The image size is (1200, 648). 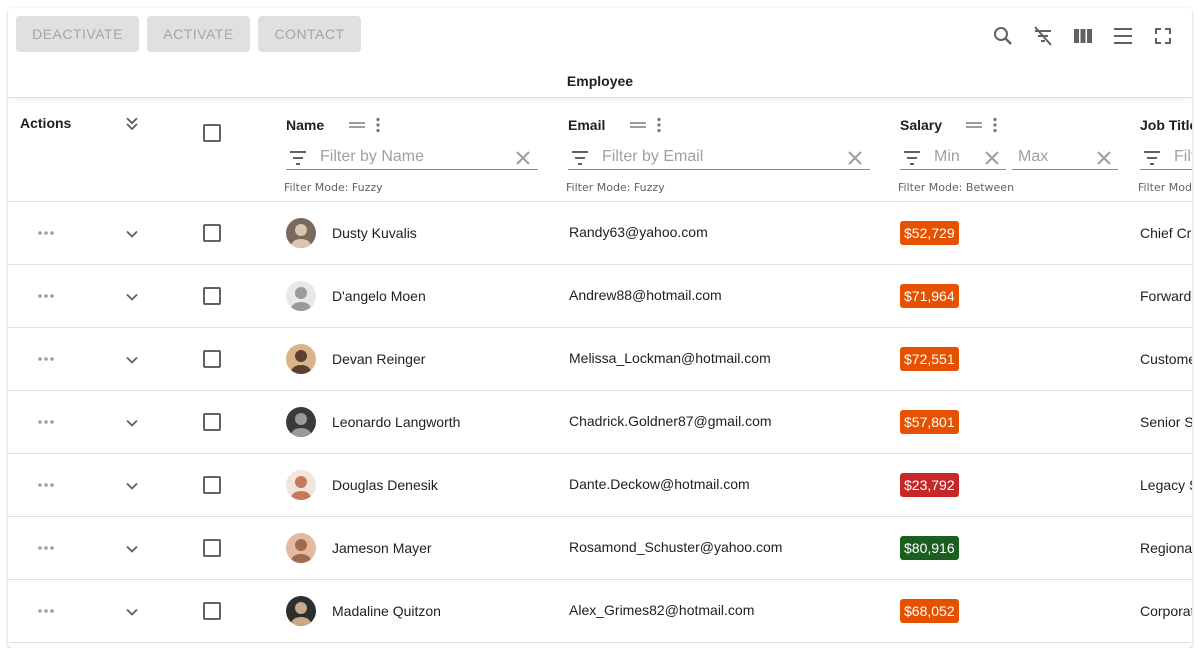 What do you see at coordinates (77, 34) in the screenshot?
I see `deactivate-button: Deactivate` at bounding box center [77, 34].